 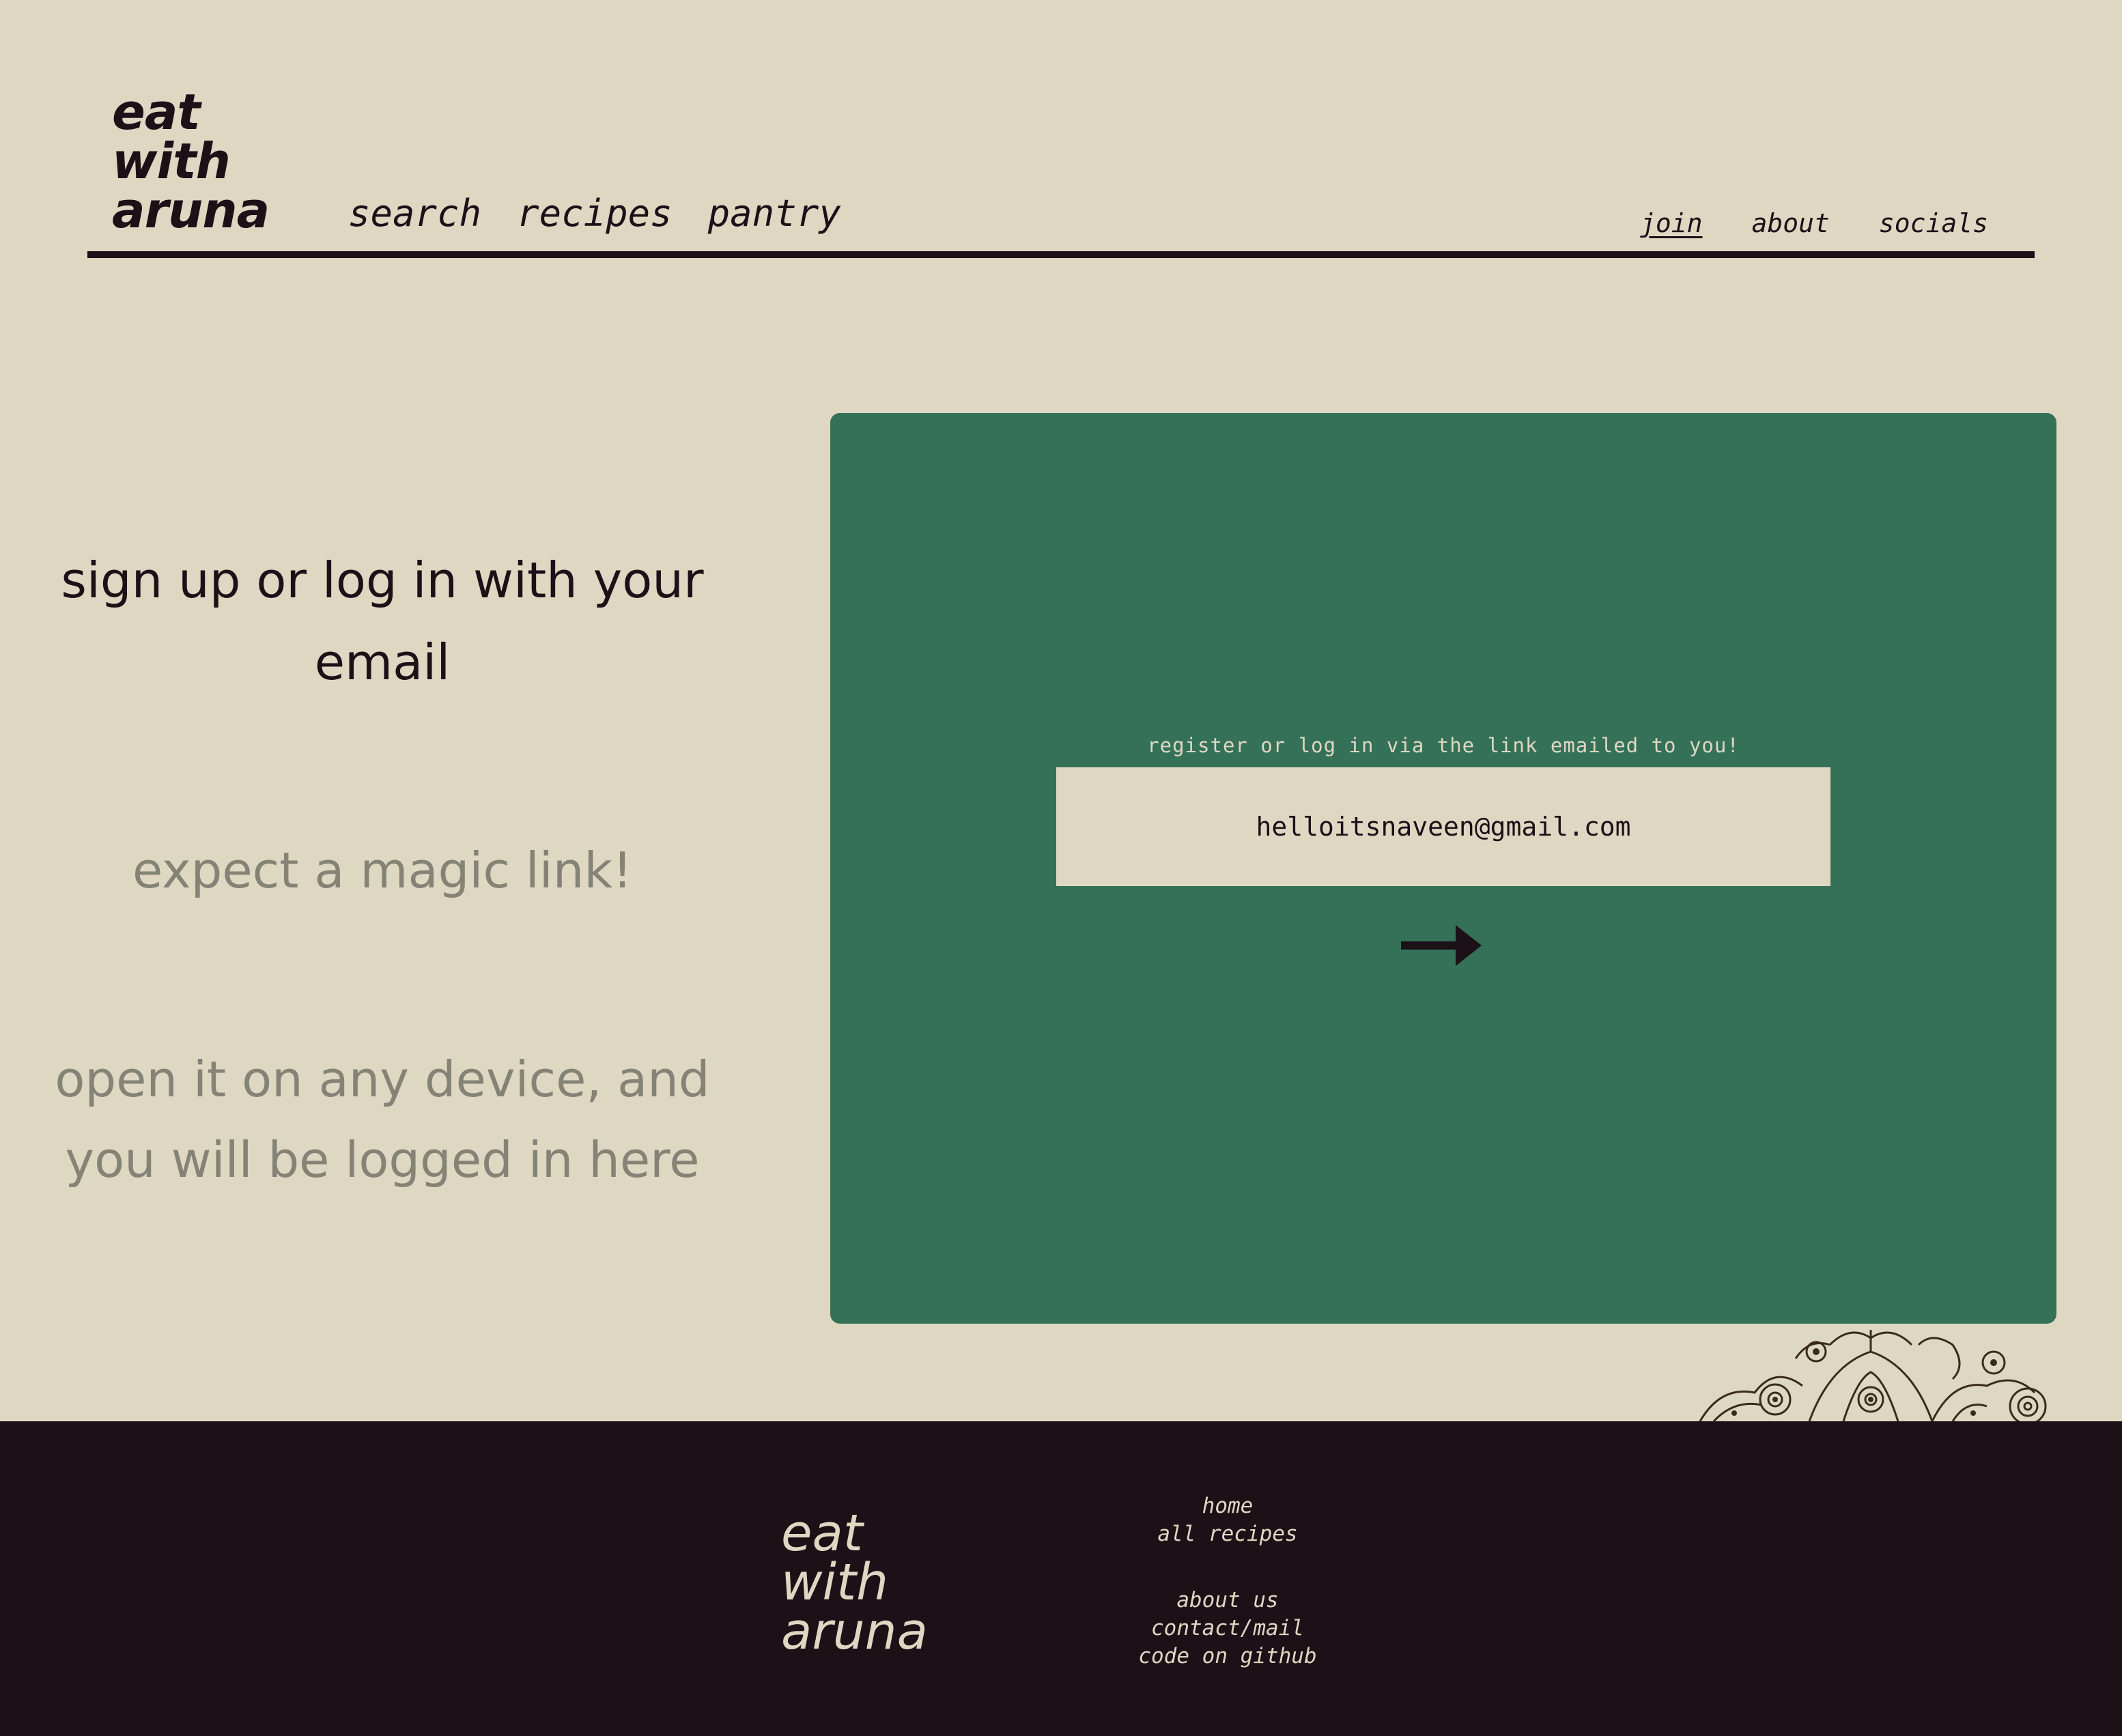 What do you see at coordinates (1061, 255) in the screenshot?
I see `header-divider` at bounding box center [1061, 255].